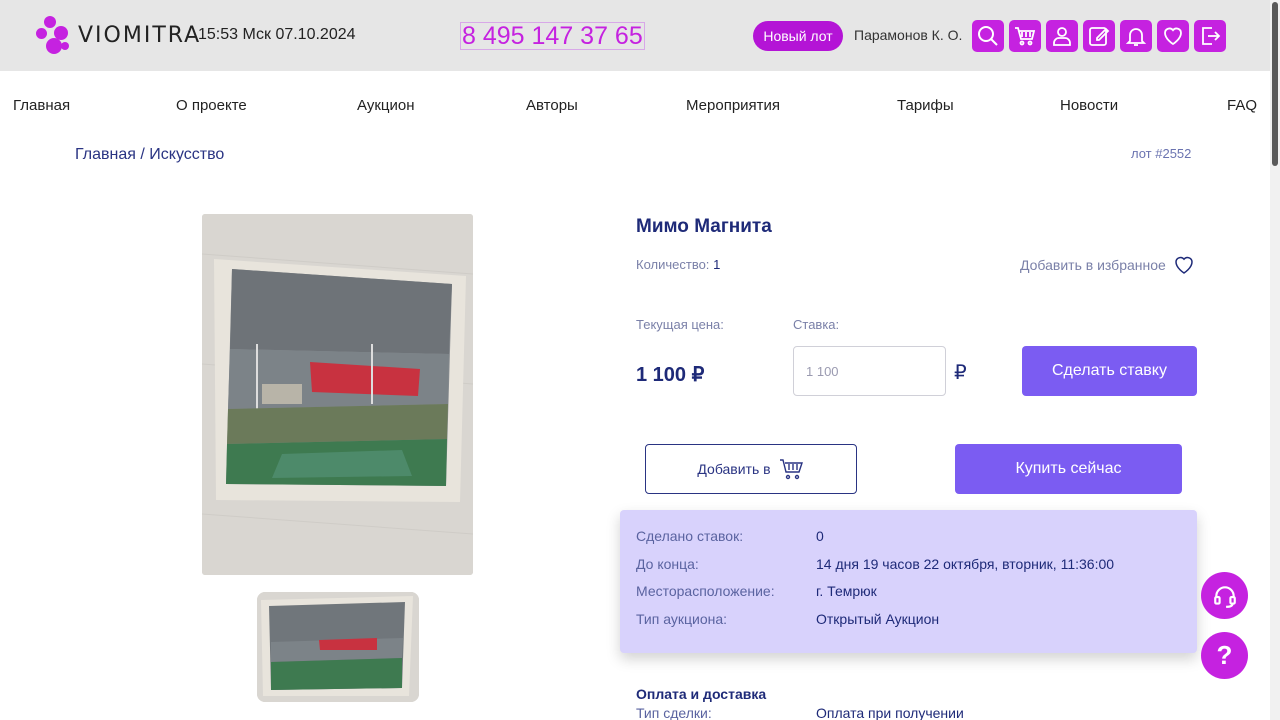  What do you see at coordinates (878, 619) in the screenshot?
I see `info-value: Открытый Аукцион` at bounding box center [878, 619].